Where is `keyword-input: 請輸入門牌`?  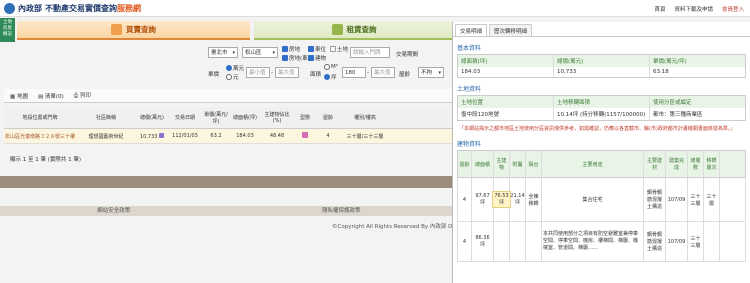
keyword-input: 請輸入門牌 is located at coordinates (370, 52).